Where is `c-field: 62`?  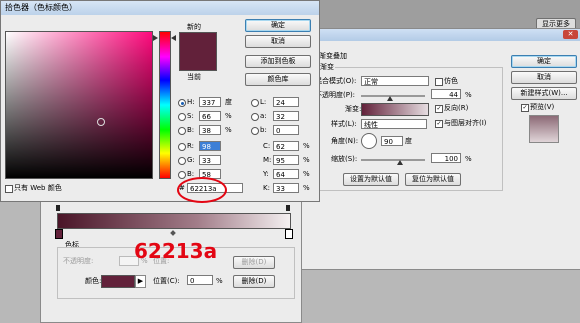
c-field: 62 is located at coordinates (286, 146).